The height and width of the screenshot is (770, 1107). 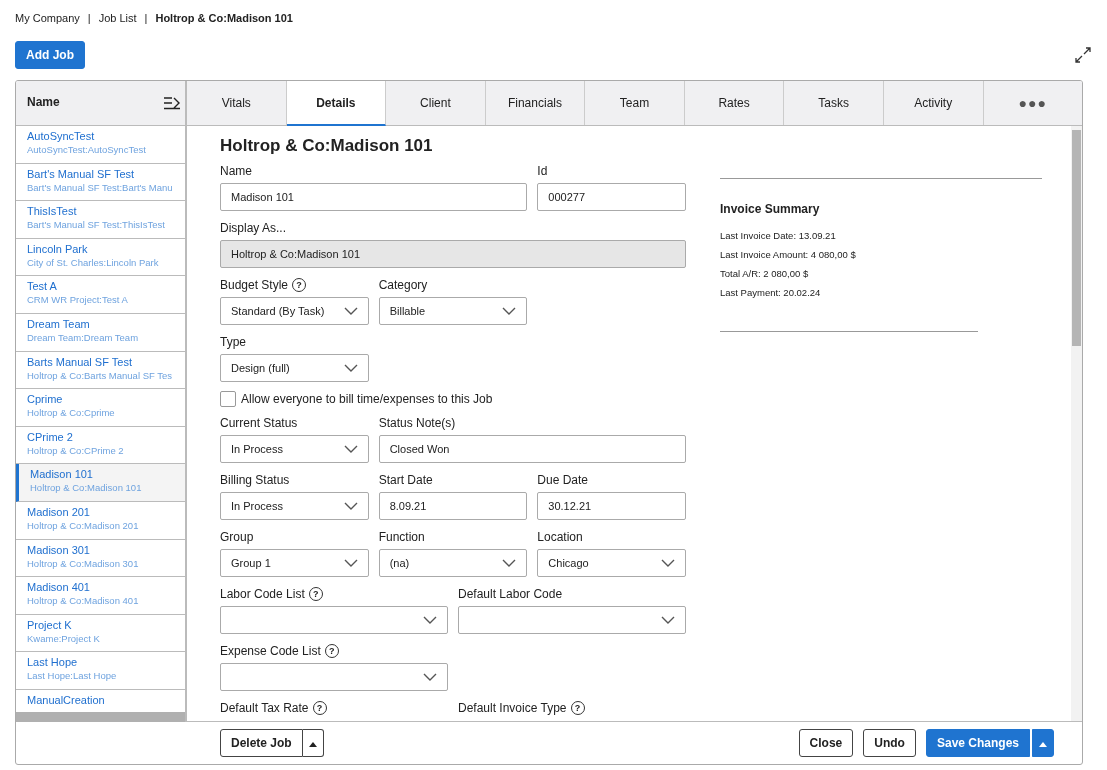 What do you see at coordinates (778, 236) in the screenshot?
I see `summary-line: Last Invoice Date: 13.09.21` at bounding box center [778, 236].